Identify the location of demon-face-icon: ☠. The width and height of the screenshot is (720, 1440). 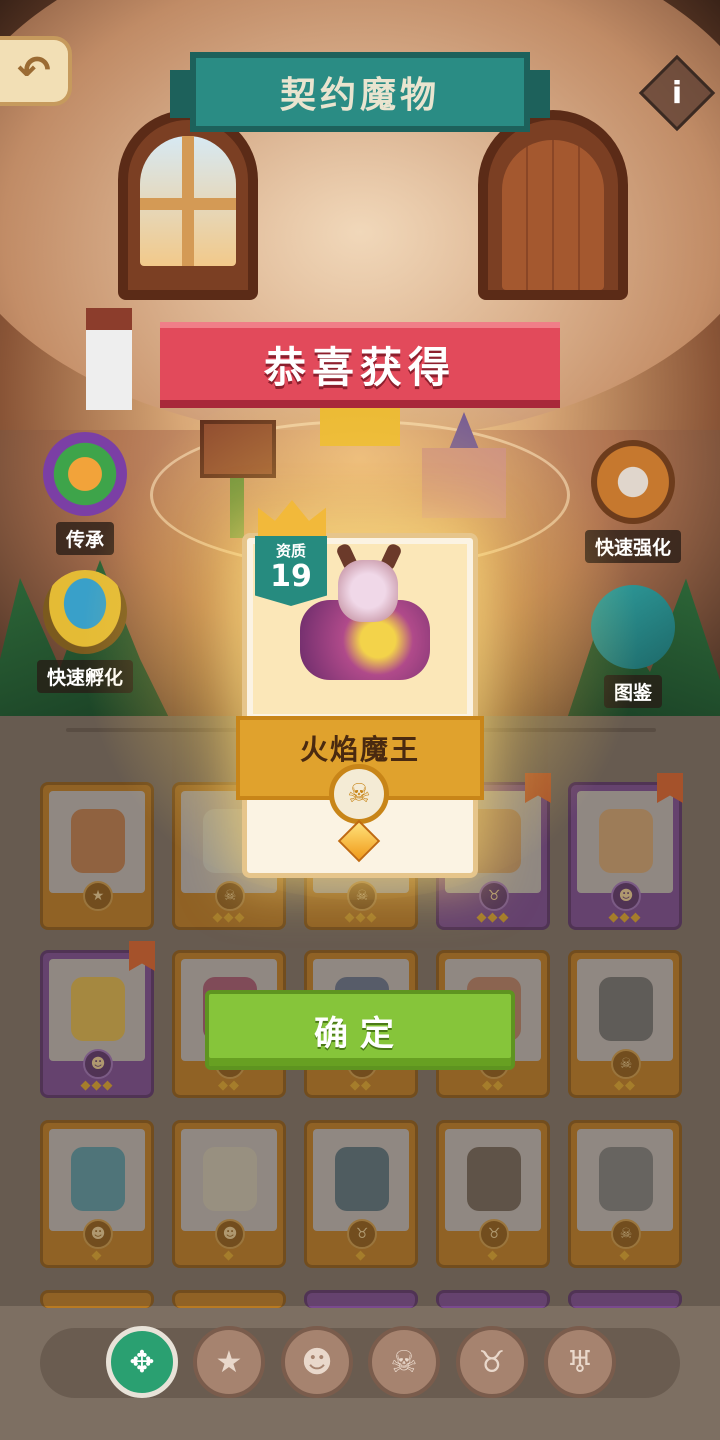
(359, 794).